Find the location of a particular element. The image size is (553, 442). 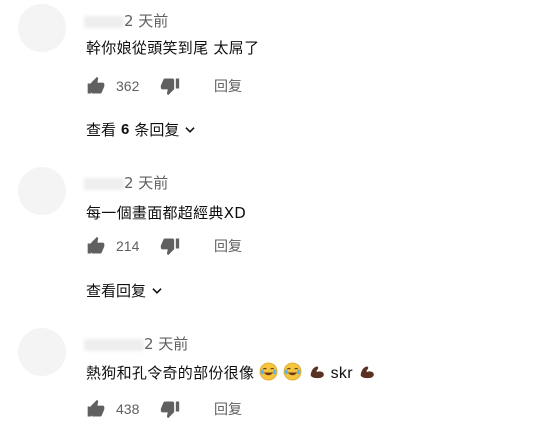

comment-text: 幹你娘從頭笑到尾 太屌了 is located at coordinates (173, 48).